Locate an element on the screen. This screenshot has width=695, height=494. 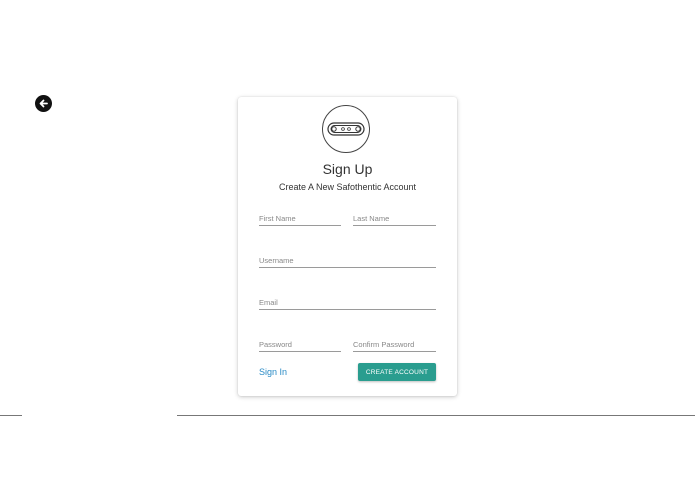
last-name-field is located at coordinates (394, 217).